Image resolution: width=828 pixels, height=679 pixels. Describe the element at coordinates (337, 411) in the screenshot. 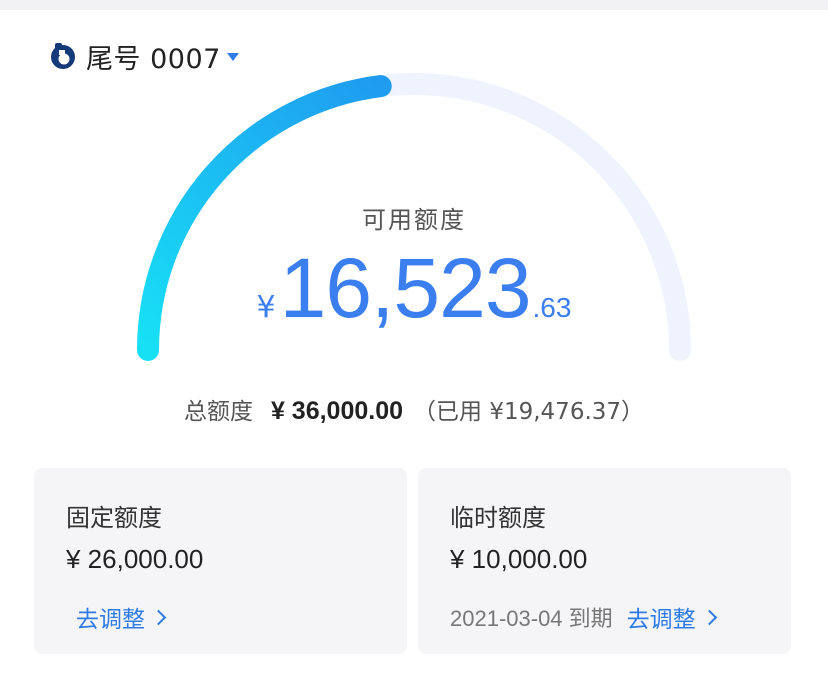

I see `total-credit-value: ¥ 36,000.00` at that location.